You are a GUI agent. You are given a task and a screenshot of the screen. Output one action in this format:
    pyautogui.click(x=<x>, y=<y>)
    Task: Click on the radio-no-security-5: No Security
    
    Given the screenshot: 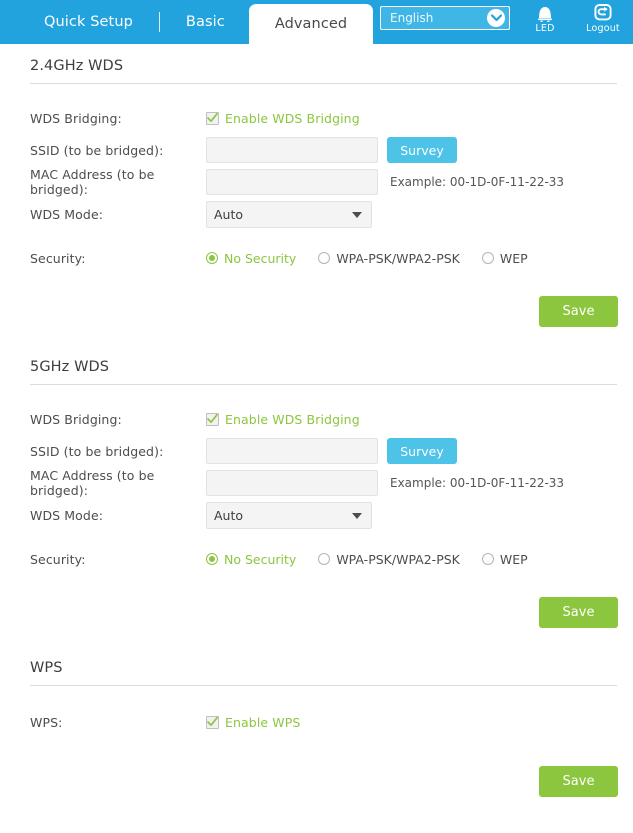 What is the action you would take?
    pyautogui.click(x=251, y=559)
    